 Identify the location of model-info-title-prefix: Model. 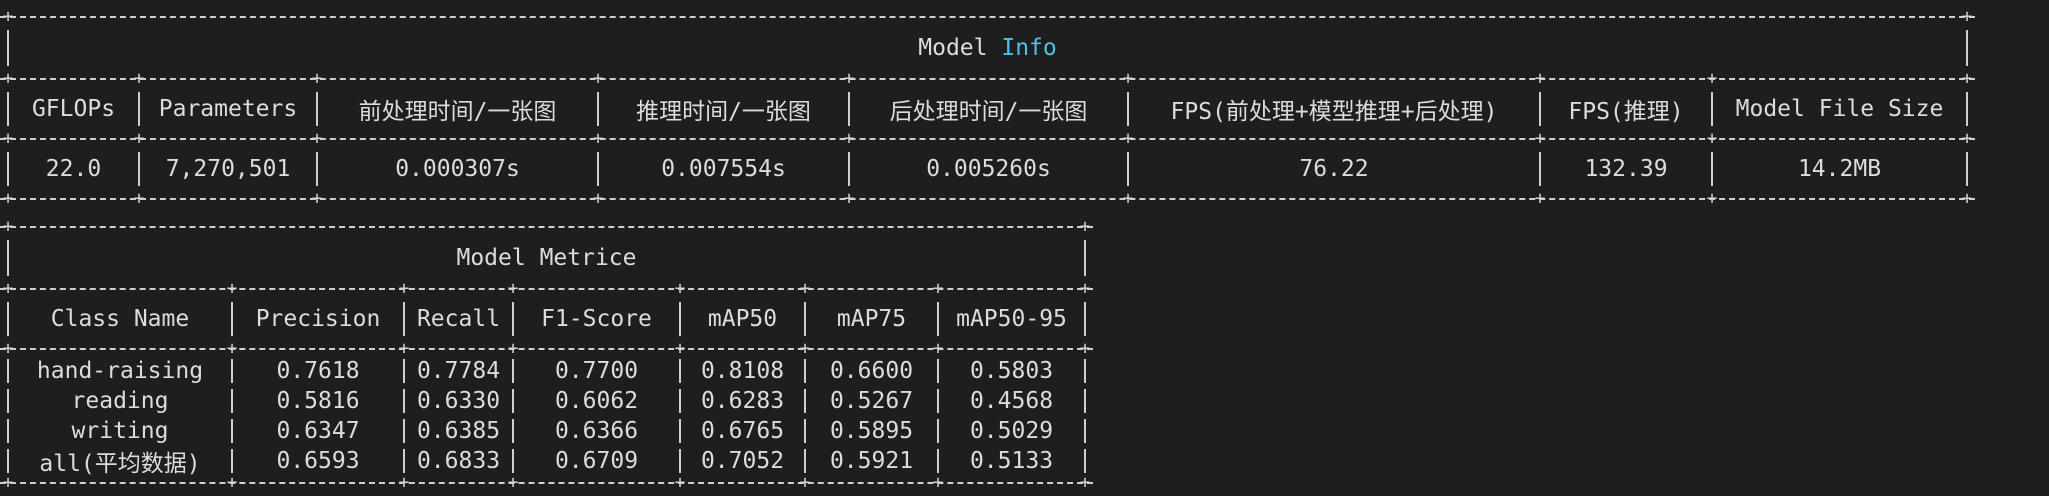
(953, 48).